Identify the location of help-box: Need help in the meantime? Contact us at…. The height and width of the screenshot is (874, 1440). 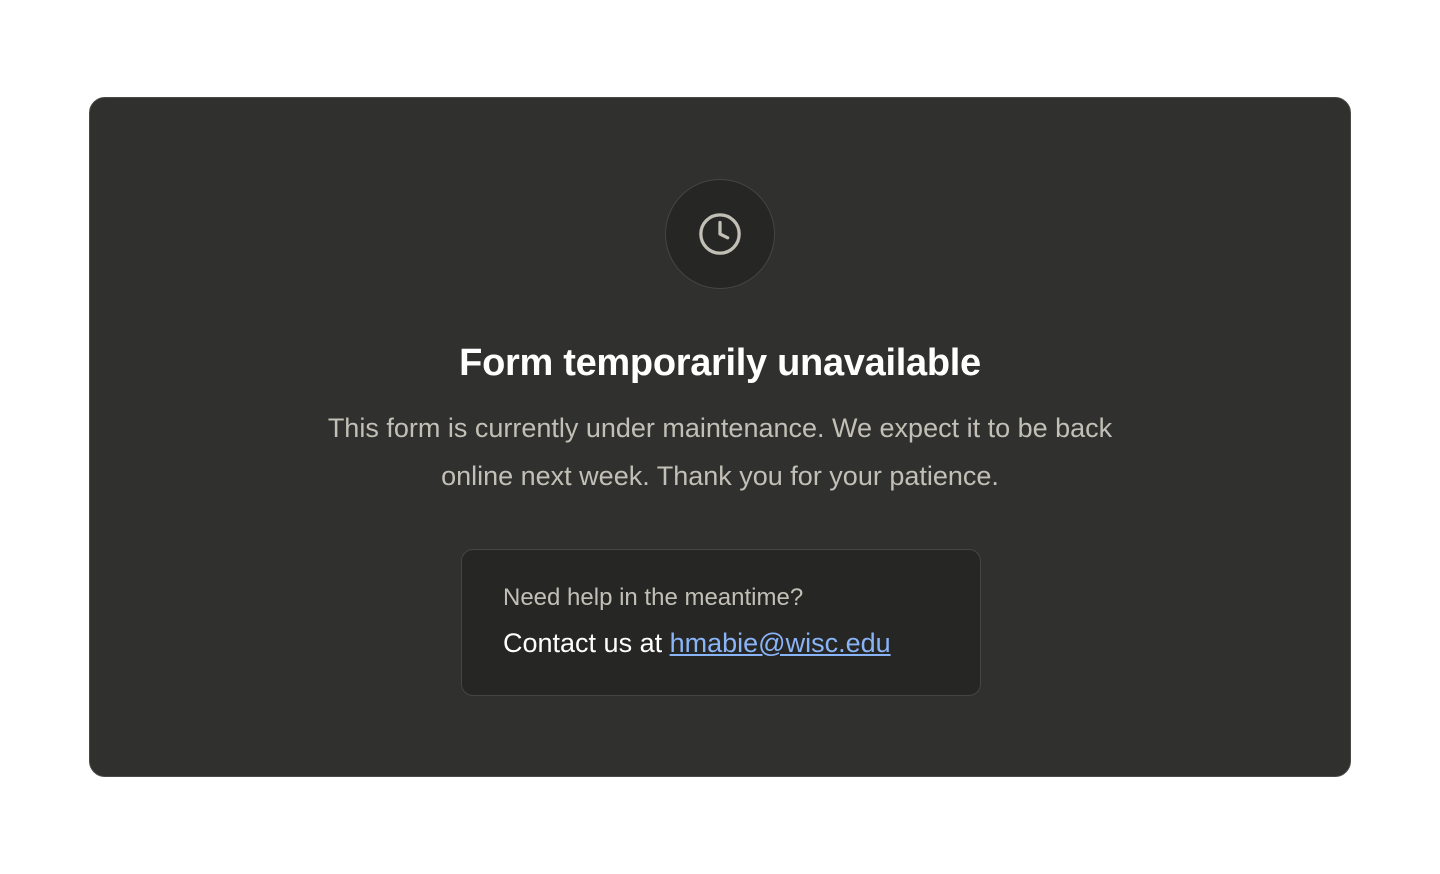
(721, 622).